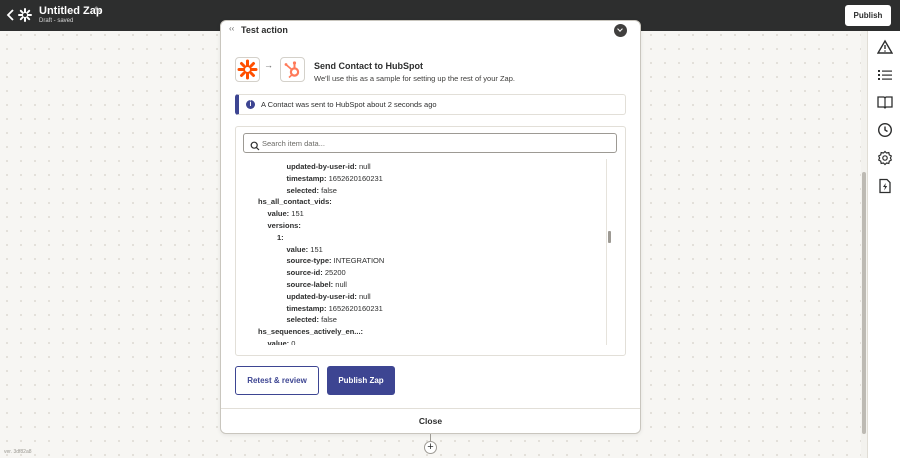  What do you see at coordinates (883, 244) in the screenshot?
I see `right-sidebar` at bounding box center [883, 244].